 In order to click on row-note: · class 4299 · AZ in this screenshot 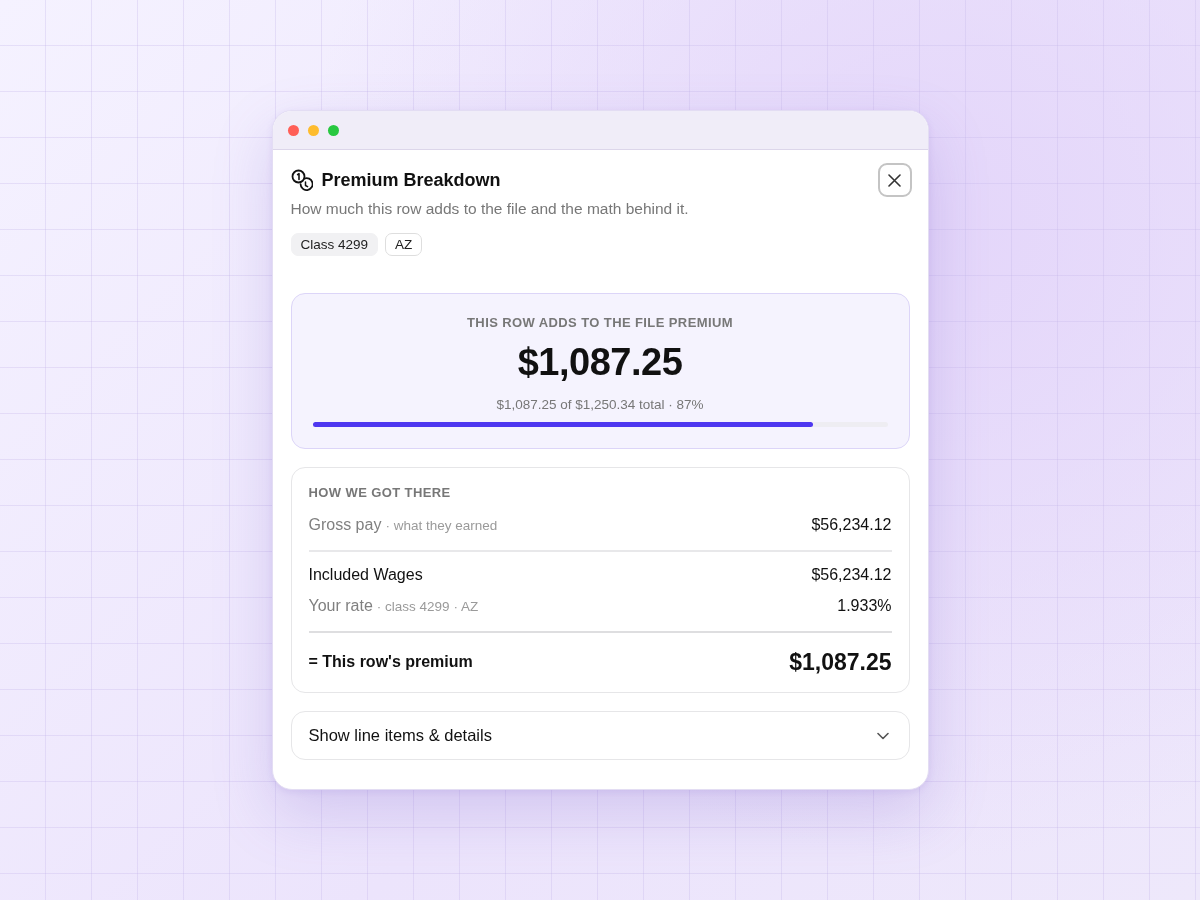, I will do `click(427, 606)`.